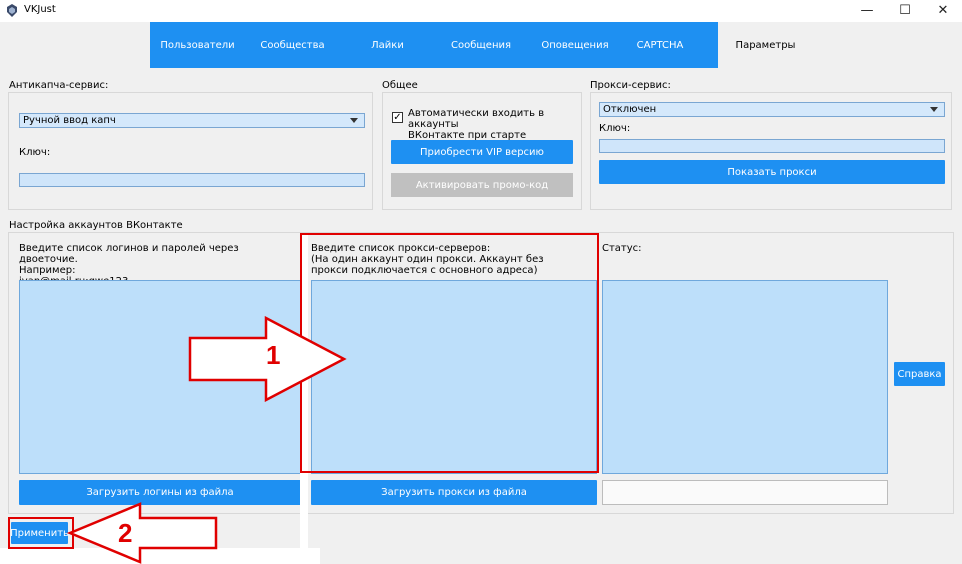 The image size is (962, 564). Describe the element at coordinates (142, 533) in the screenshot. I see `arrow-2-icon` at that location.